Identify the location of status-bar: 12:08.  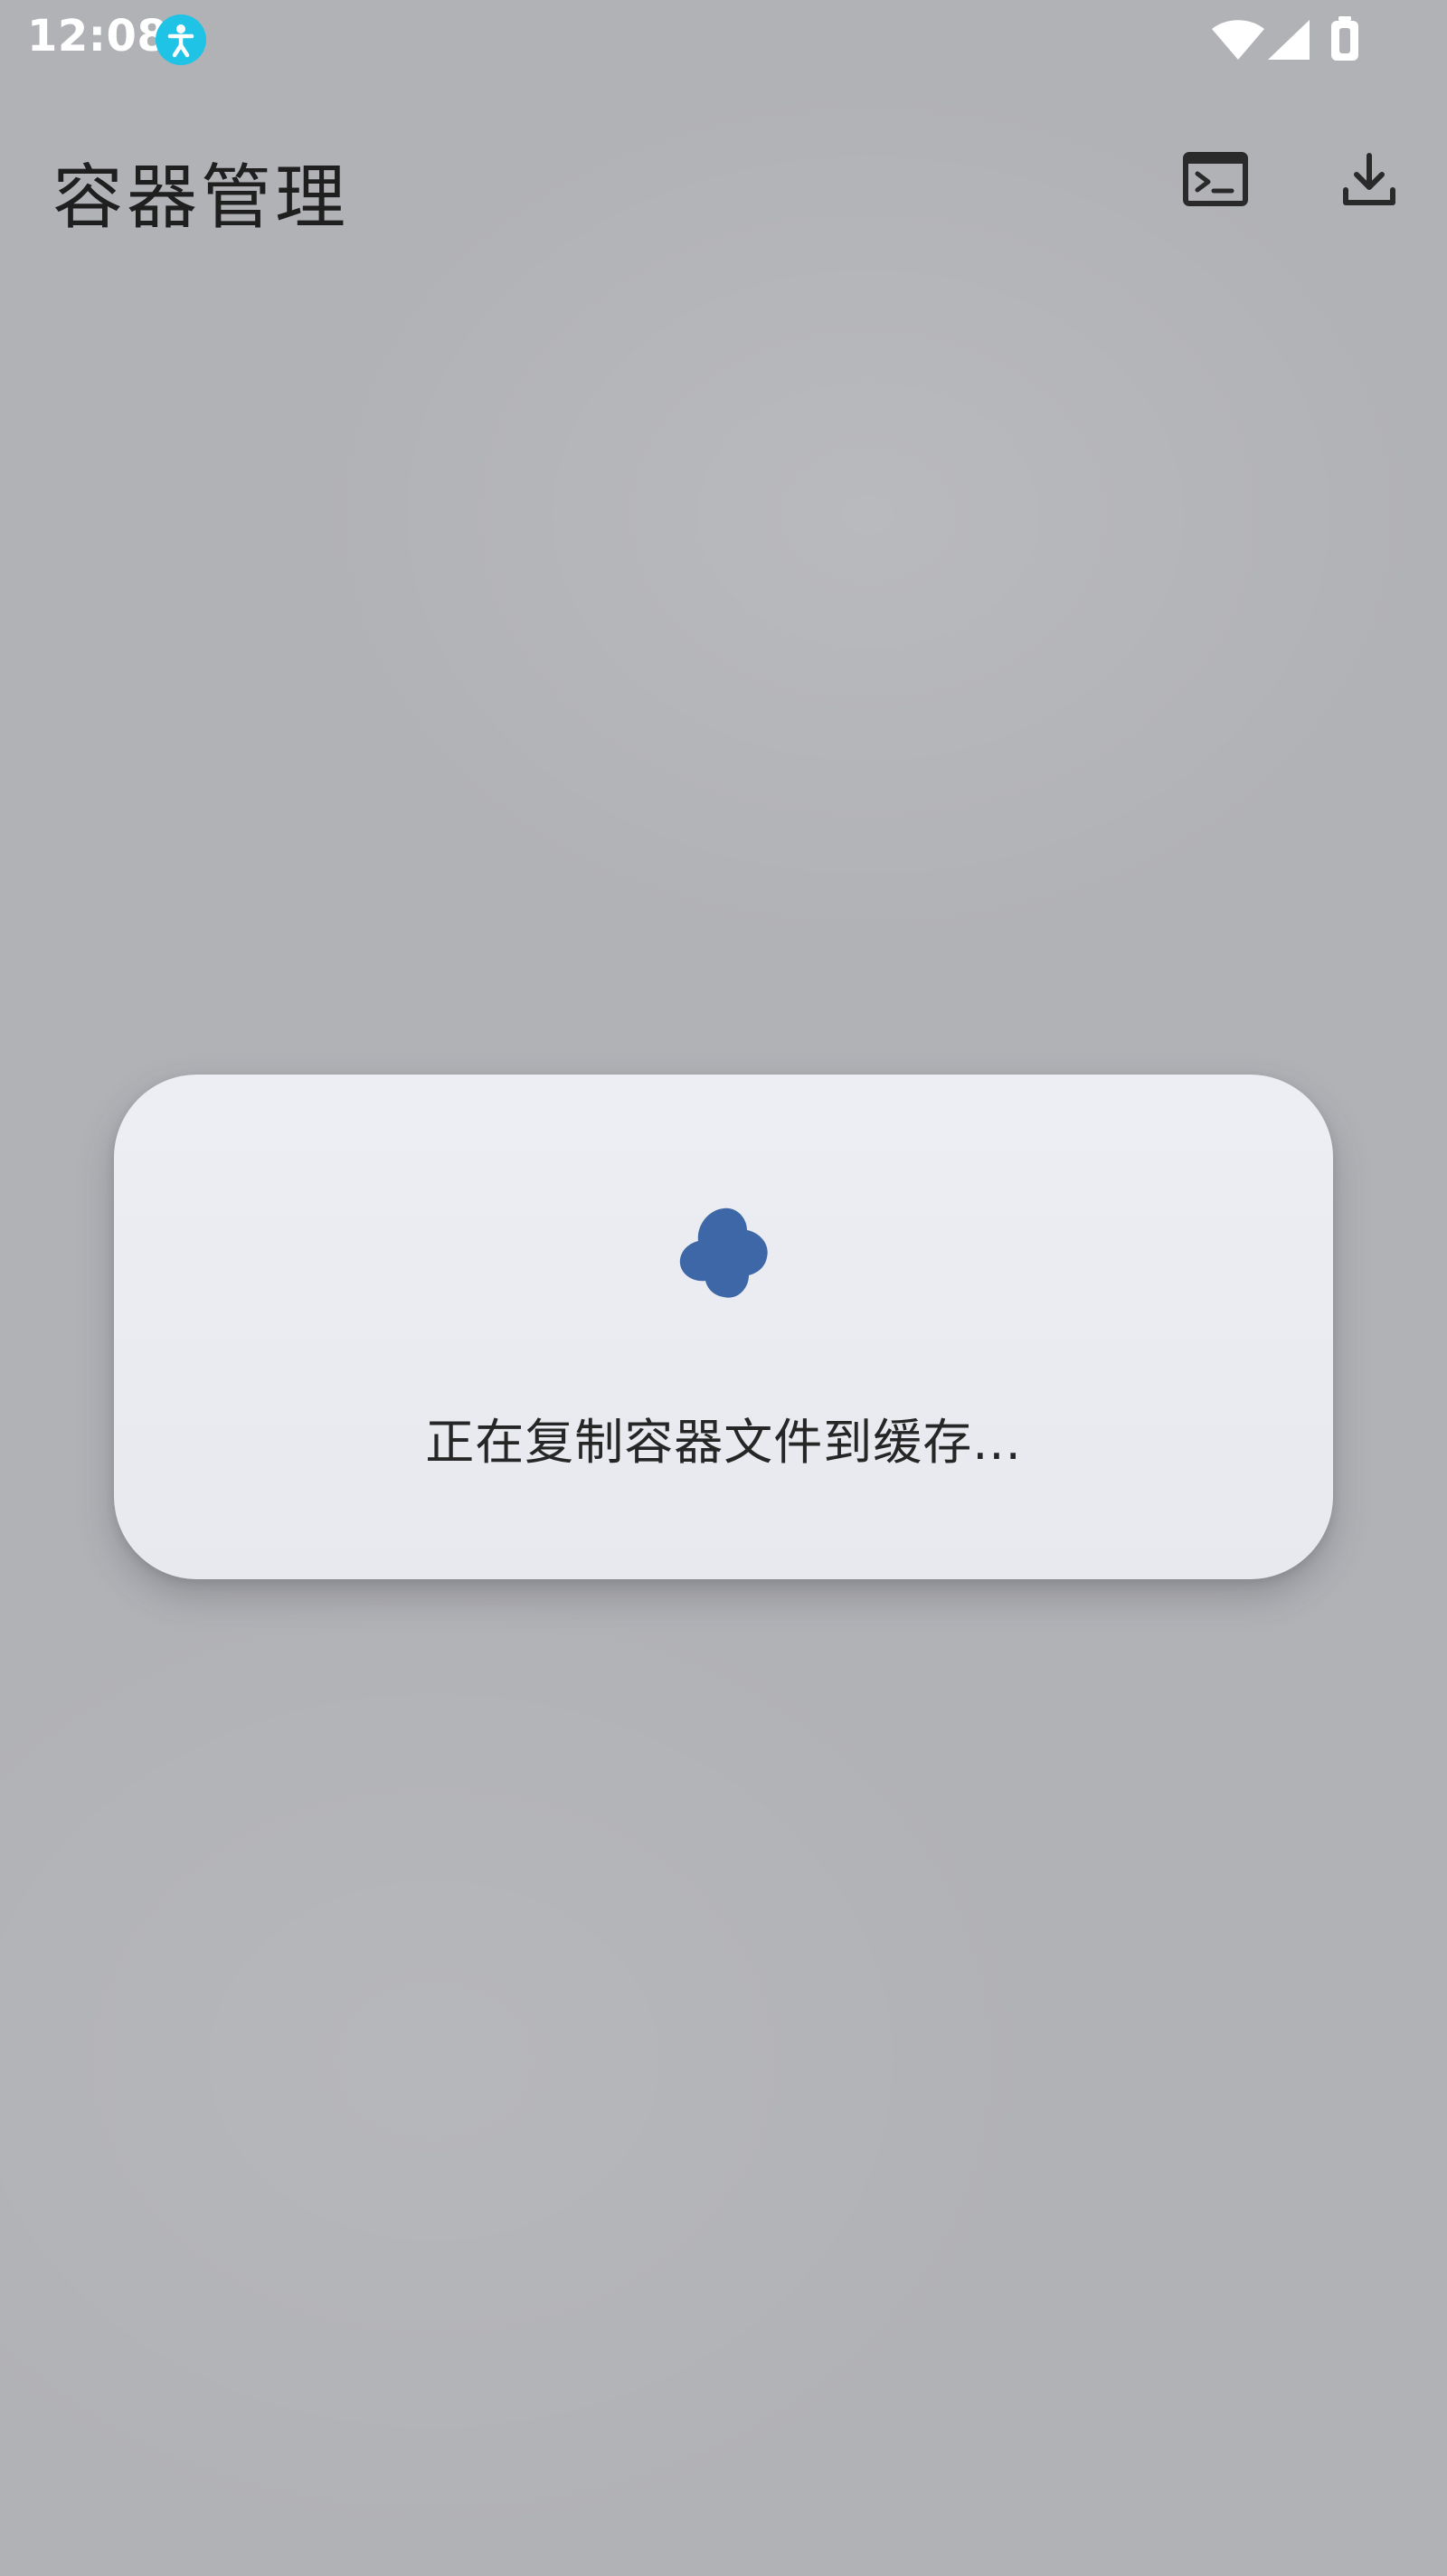
(723, 40).